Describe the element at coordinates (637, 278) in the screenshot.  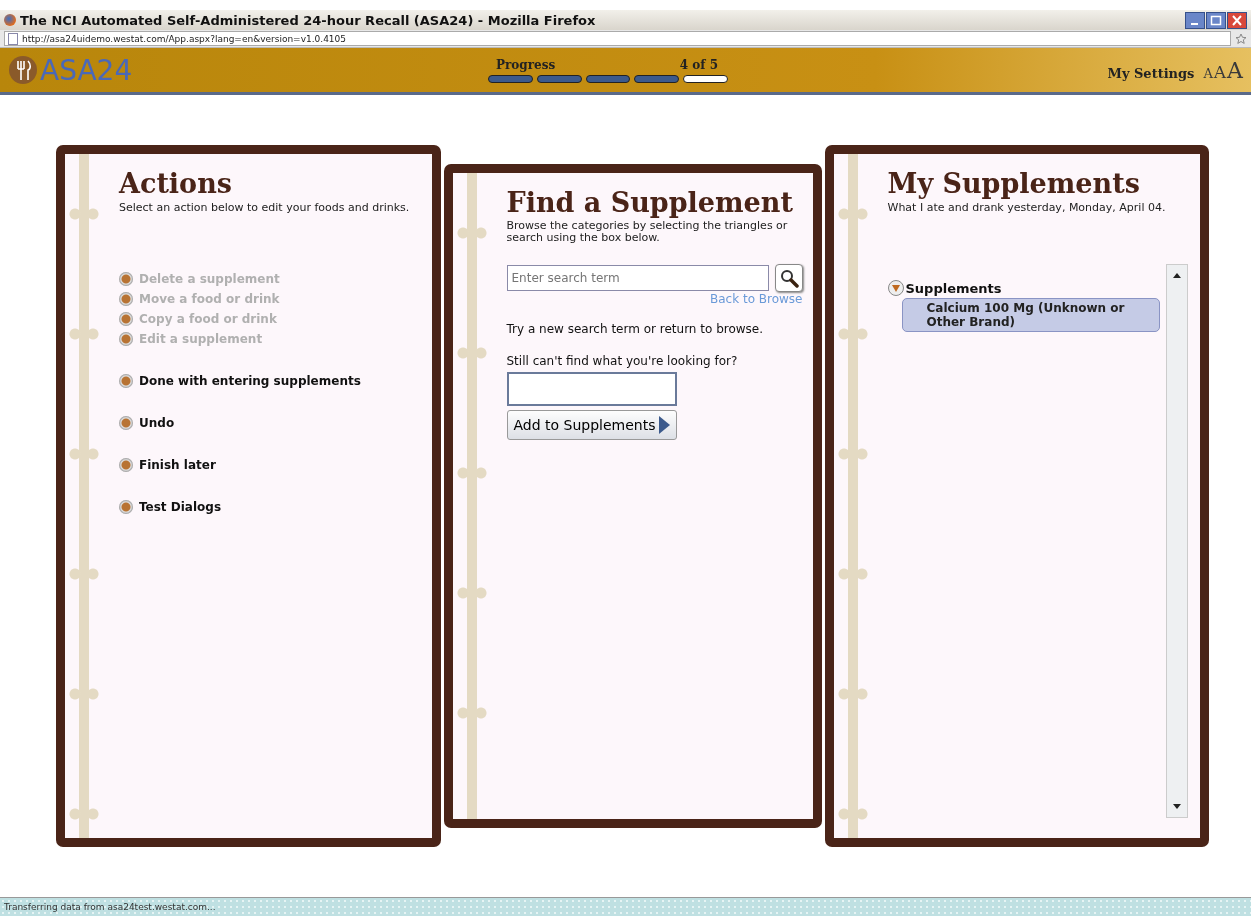
I see `search-field: Enter search term` at that location.